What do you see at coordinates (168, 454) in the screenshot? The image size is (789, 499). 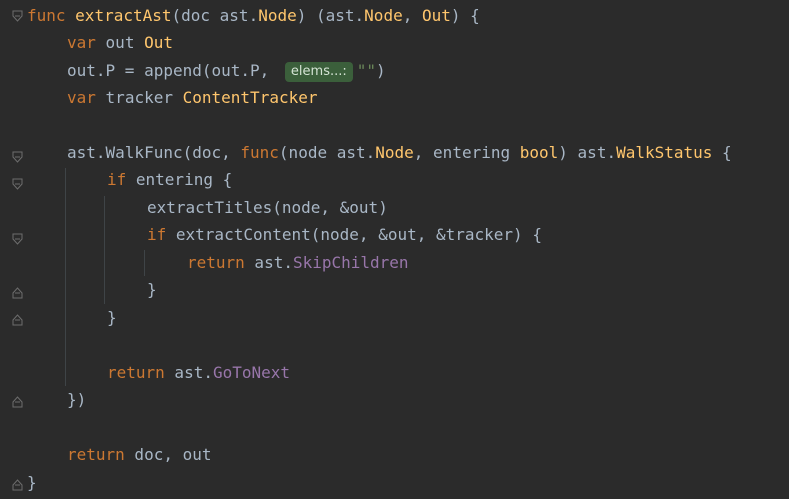 I see `code-text: doc, out` at bounding box center [168, 454].